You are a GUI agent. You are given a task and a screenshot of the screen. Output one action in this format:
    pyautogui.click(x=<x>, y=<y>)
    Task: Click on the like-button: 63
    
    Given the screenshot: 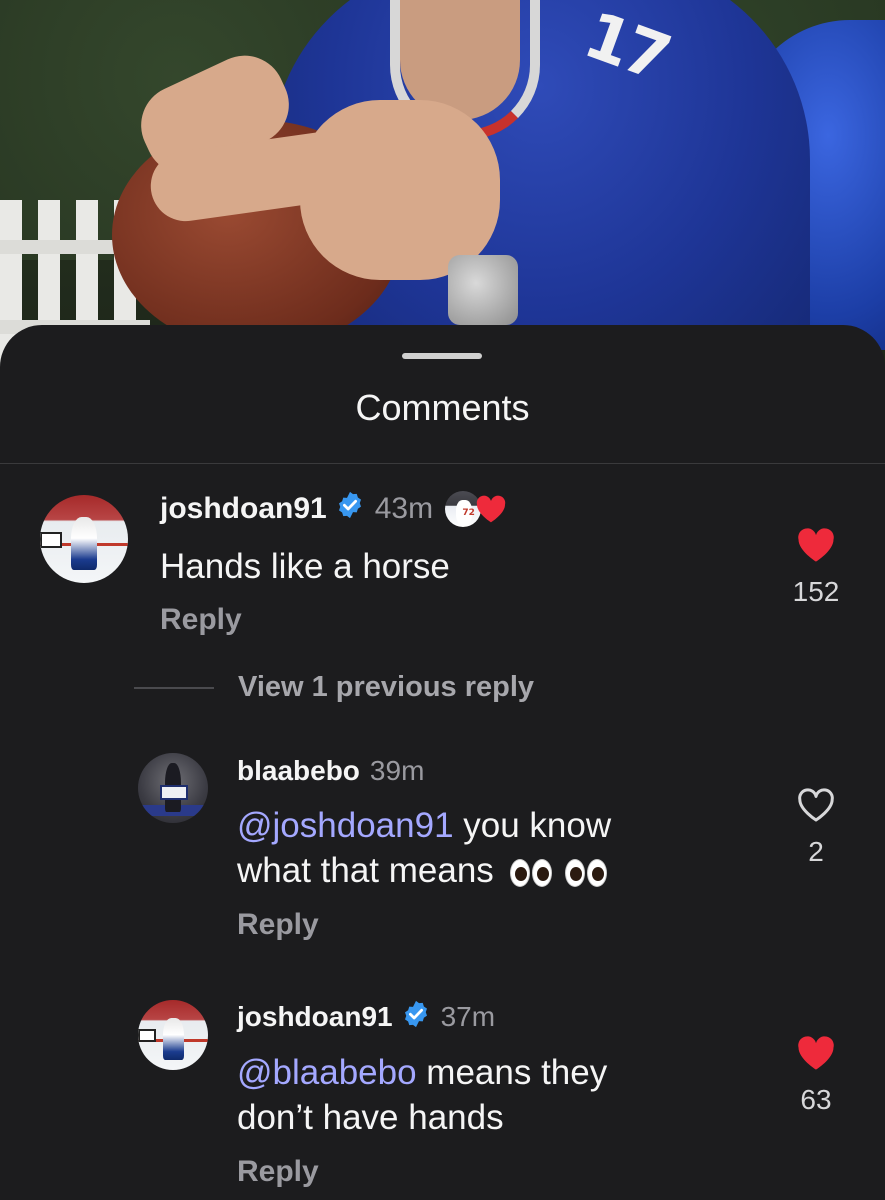 What is the action you would take?
    pyautogui.click(x=816, y=1075)
    